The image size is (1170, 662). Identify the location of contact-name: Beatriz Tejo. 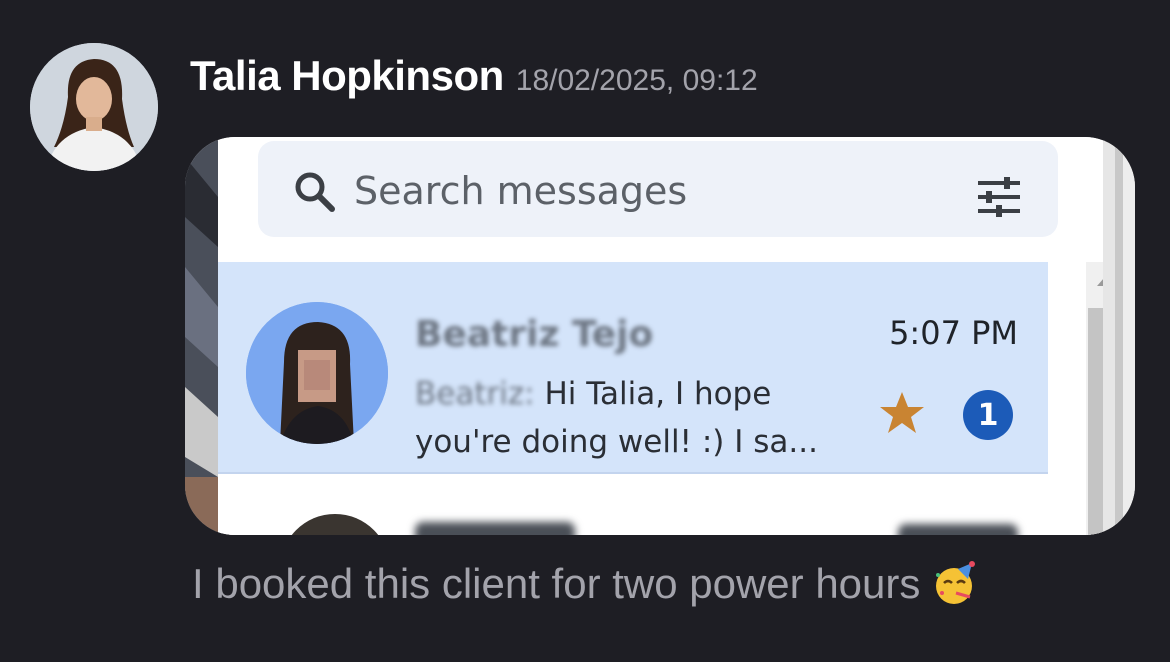
(534, 334).